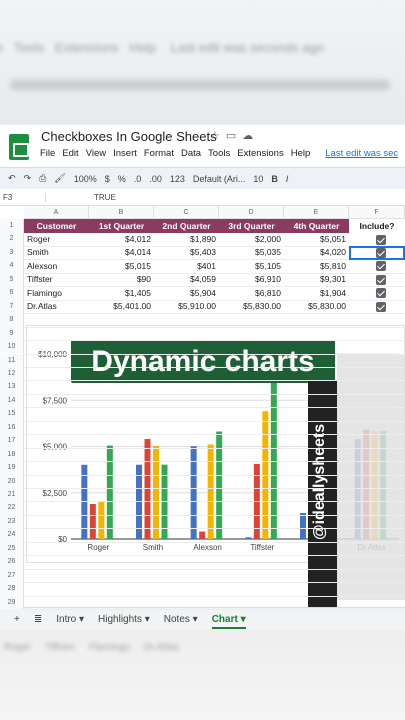 The height and width of the screenshot is (720, 405). I want to click on add-sheet-button: +, so click(17, 619).